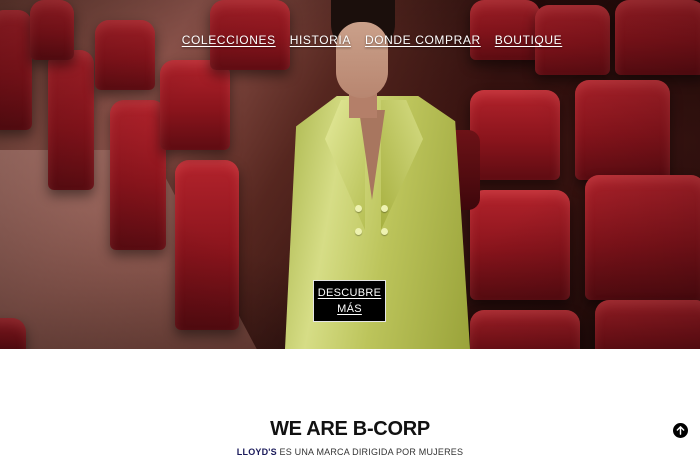 This screenshot has height=467, width=700. What do you see at coordinates (370, 452) in the screenshot?
I see `tagline-text: ES UNA MARCA DIRIGIDA POR MUJERES` at bounding box center [370, 452].